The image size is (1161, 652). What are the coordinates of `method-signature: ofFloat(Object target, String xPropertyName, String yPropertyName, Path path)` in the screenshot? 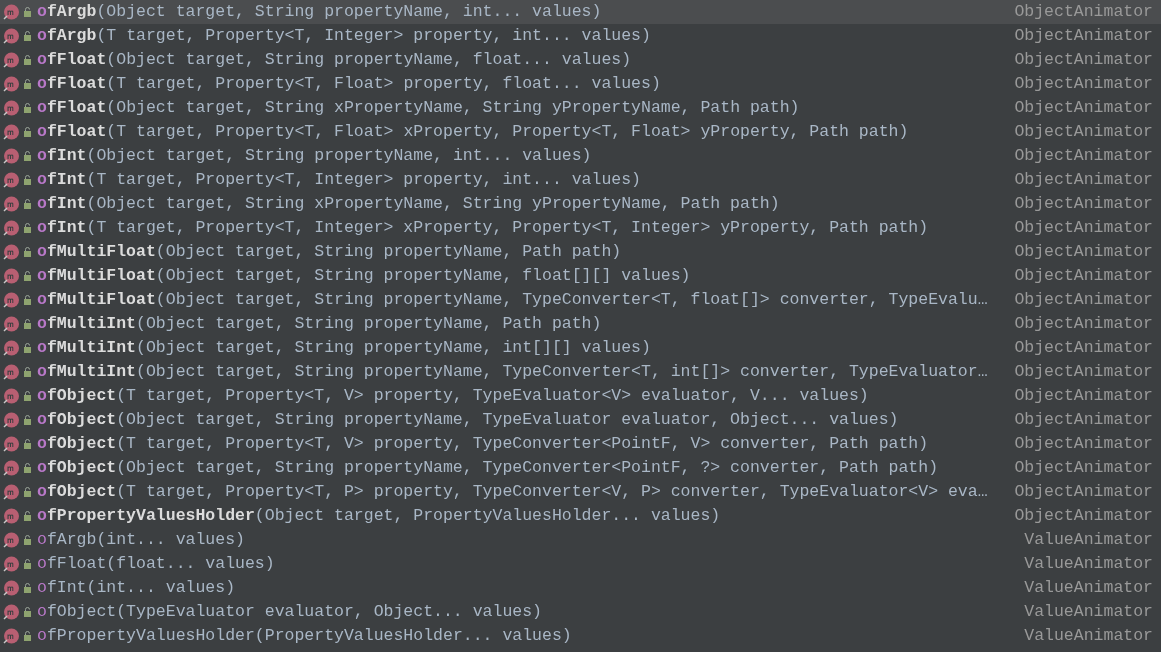 It's located at (418, 107).